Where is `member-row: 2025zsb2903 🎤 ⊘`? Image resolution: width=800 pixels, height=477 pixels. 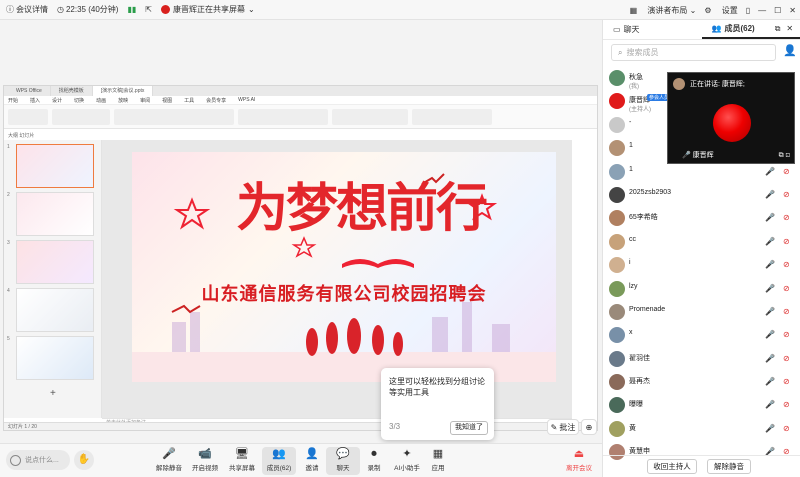 member-row: 2025zsb2903 🎤 ⊘ is located at coordinates (701, 195).